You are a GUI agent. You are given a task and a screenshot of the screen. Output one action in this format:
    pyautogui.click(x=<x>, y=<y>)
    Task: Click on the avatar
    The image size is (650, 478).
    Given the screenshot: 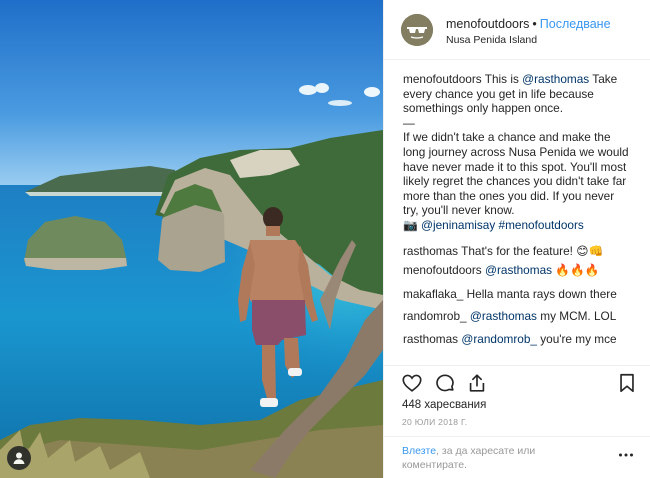 What is the action you would take?
    pyautogui.click(x=417, y=30)
    